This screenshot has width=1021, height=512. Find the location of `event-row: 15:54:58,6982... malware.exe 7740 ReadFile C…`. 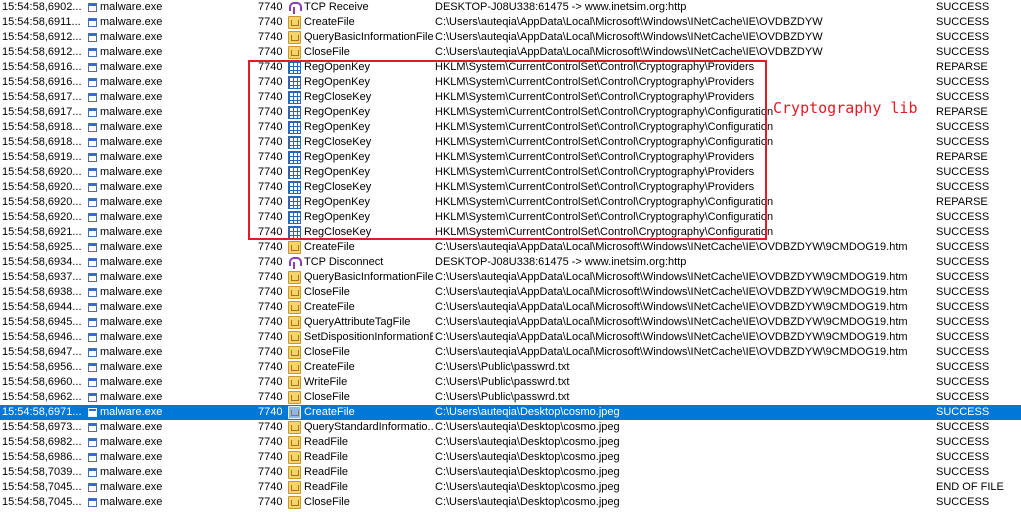

event-row: 15:54:58,6982... malware.exe 7740 ReadFile C… is located at coordinates (510, 442).